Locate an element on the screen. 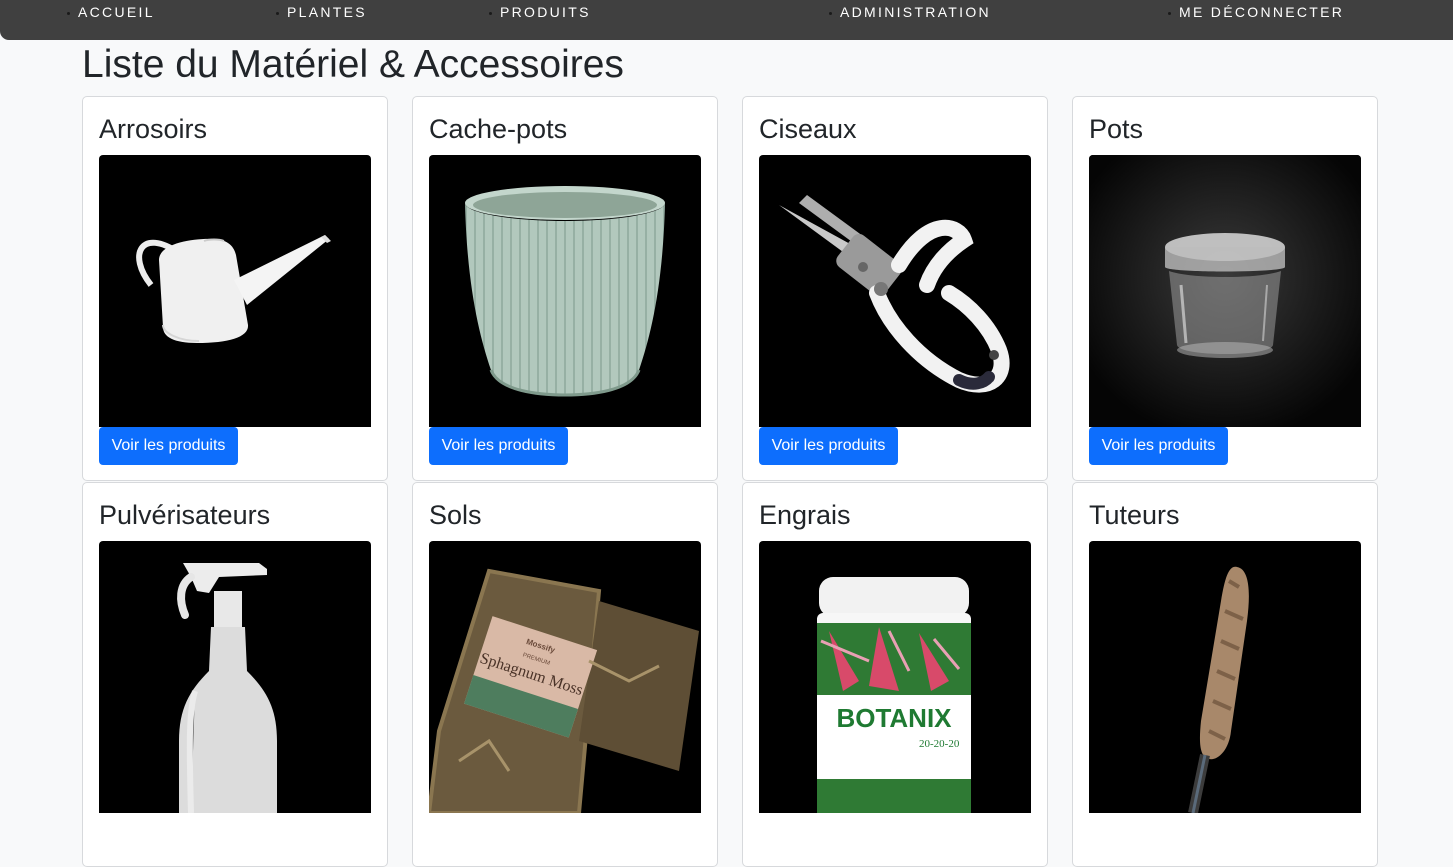 The width and height of the screenshot is (1453, 867). plastic-pot-image is located at coordinates (1225, 291).